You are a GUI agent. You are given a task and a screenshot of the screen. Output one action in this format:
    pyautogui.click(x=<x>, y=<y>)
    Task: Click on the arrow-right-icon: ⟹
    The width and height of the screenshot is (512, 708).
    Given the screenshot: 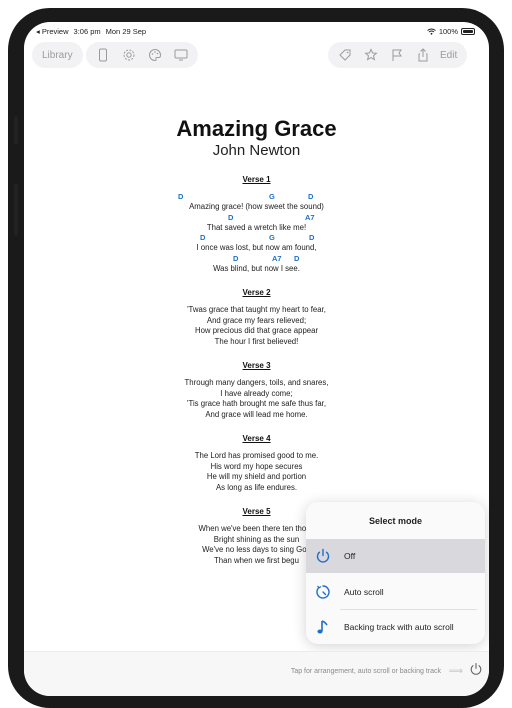 What is the action you would take?
    pyautogui.click(x=455, y=671)
    